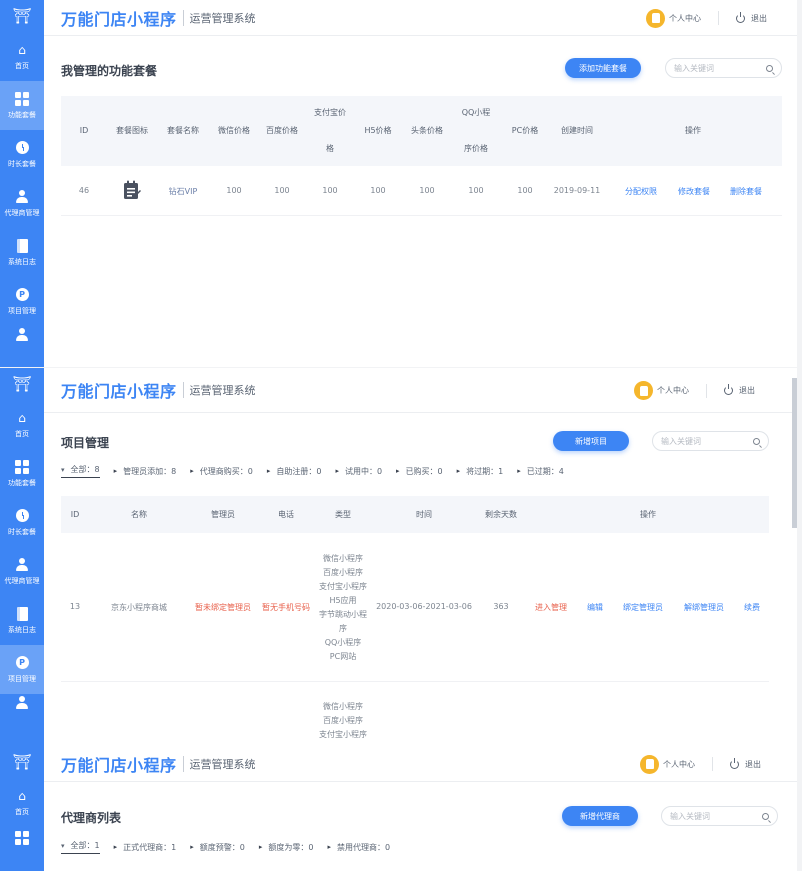 The height and width of the screenshot is (871, 802). What do you see at coordinates (221, 471) in the screenshot?
I see `filter-agent-bought: 代理商购买：0` at bounding box center [221, 471].